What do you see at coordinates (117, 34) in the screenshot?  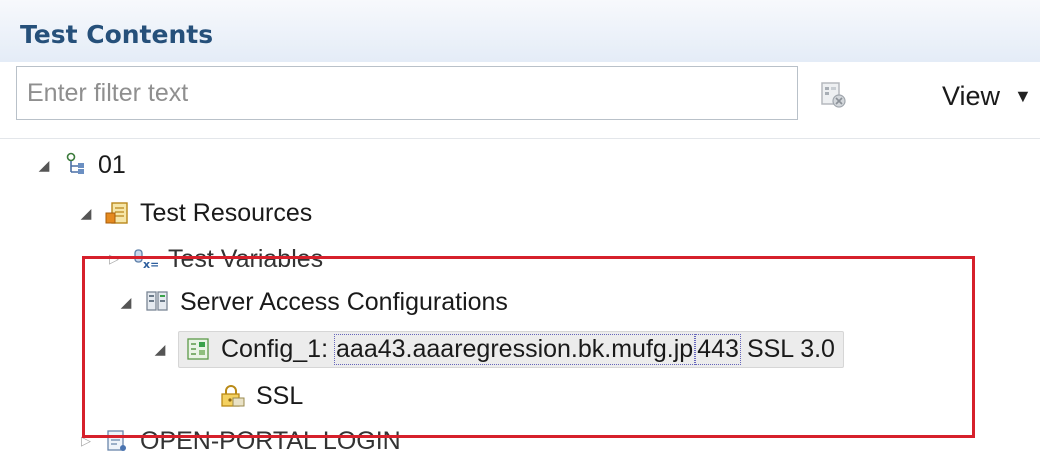 I see `panel-title: Test Contents` at bounding box center [117, 34].